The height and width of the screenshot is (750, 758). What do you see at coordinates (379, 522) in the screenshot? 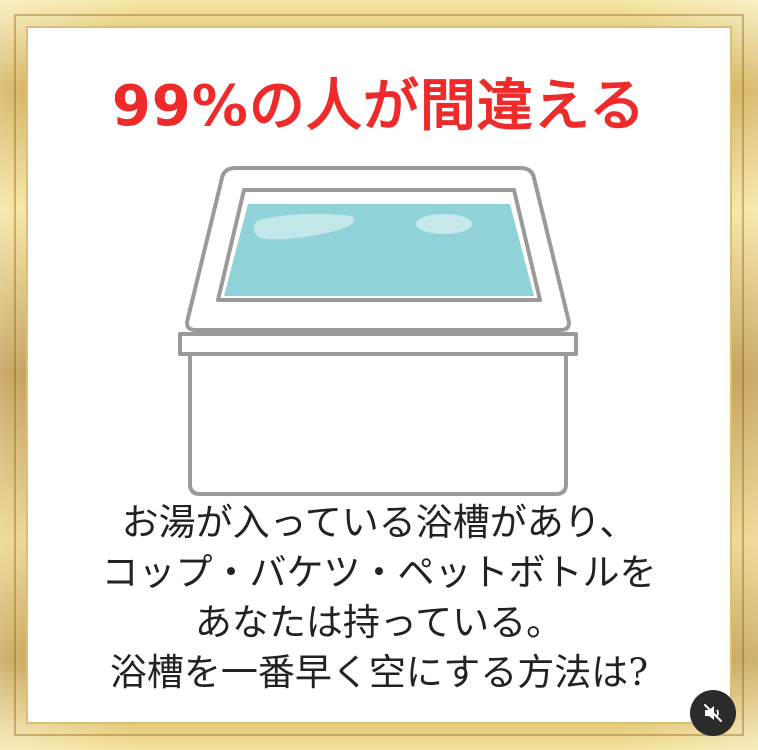
I see `question-line: お湯が入っている浴槽があり、` at bounding box center [379, 522].